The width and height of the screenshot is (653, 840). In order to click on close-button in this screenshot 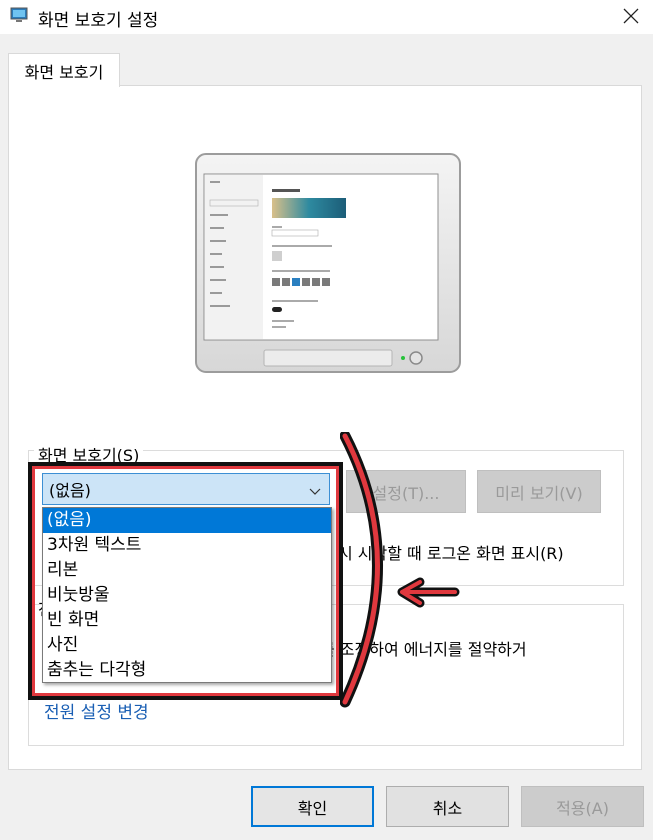, I will do `click(631, 16)`.